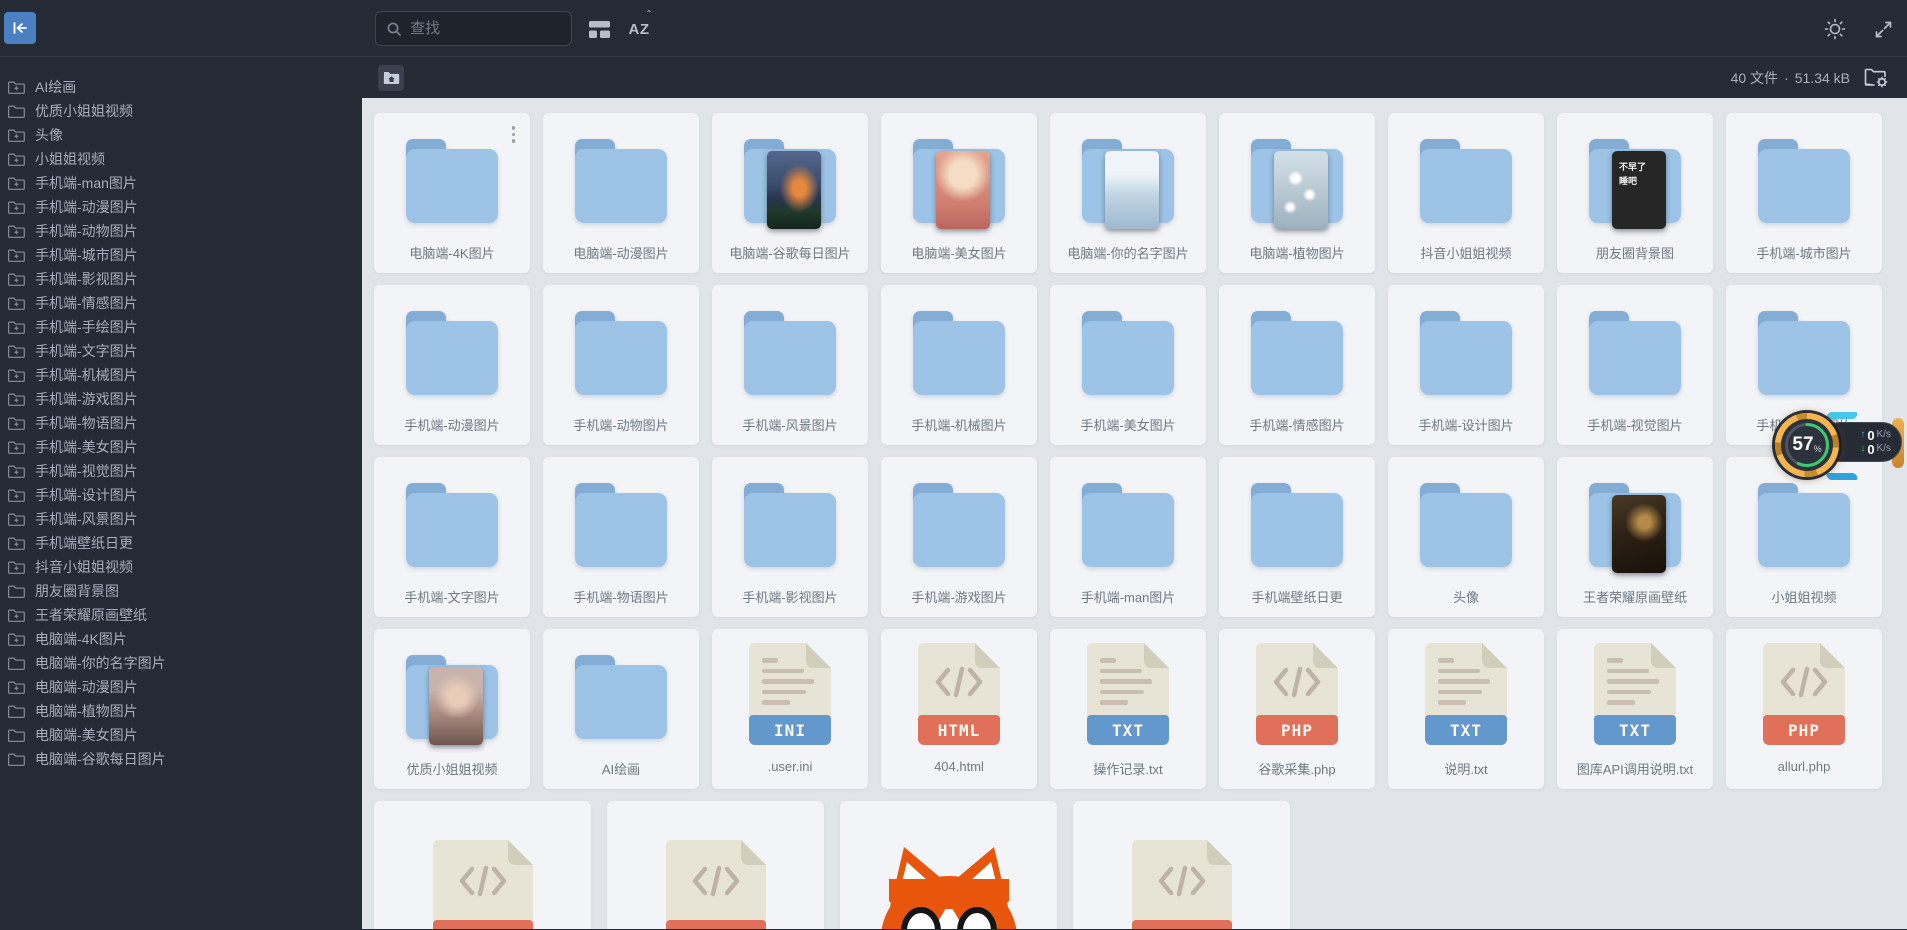  What do you see at coordinates (1297, 597) in the screenshot?
I see `item-name-label: 手机端壁纸日更` at bounding box center [1297, 597].